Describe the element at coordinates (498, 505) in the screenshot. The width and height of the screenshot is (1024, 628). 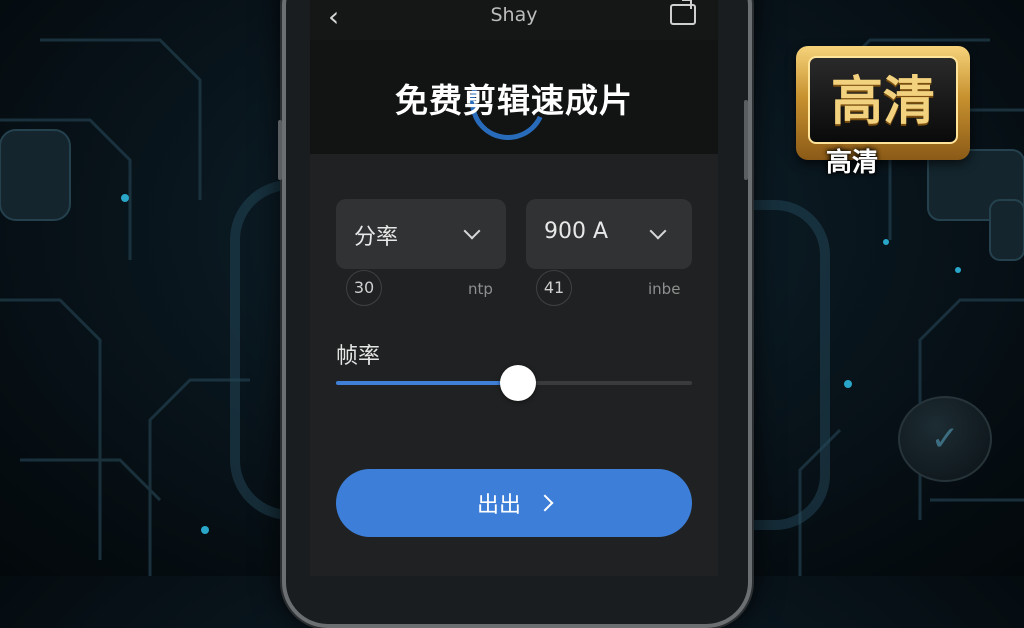
I see `export-button-label: 出出` at that location.